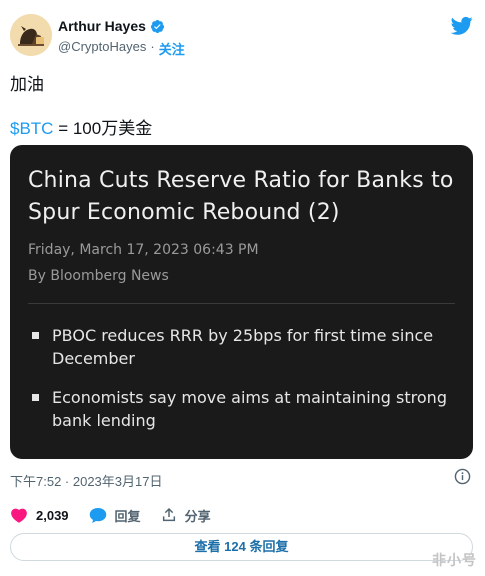  I want to click on twitter-bird-icon, so click(462, 26).